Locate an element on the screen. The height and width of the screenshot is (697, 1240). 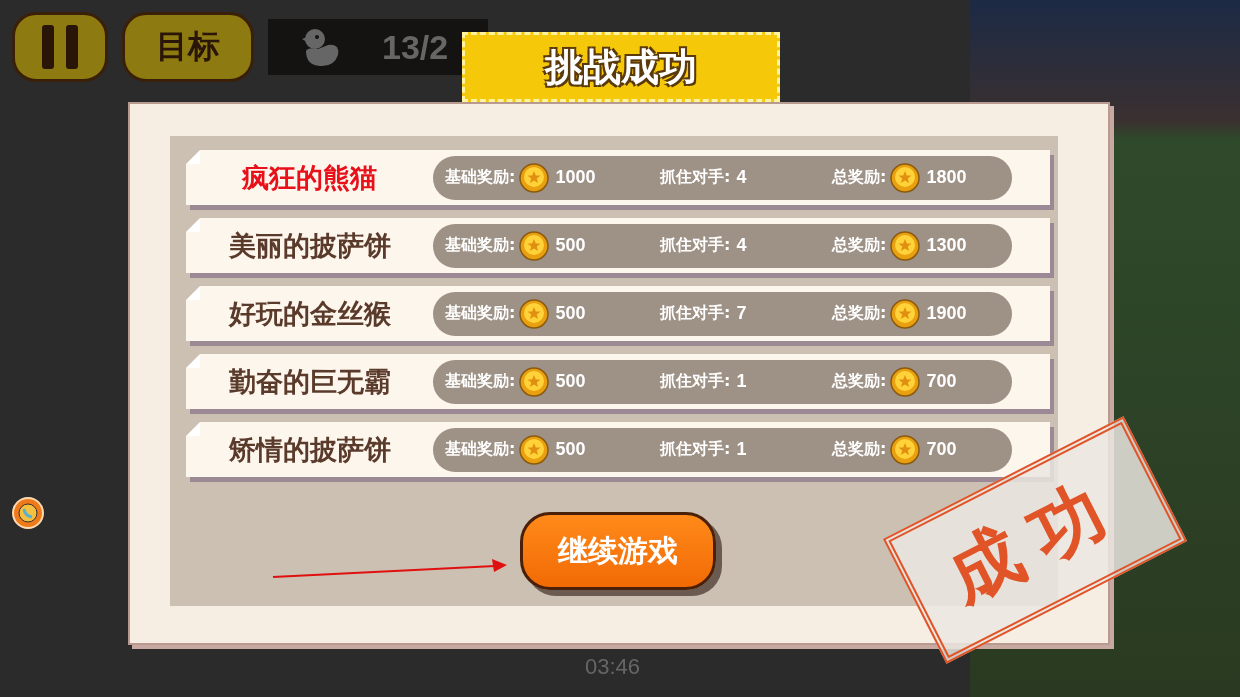
goal-button: 目标 is located at coordinates (188, 47).